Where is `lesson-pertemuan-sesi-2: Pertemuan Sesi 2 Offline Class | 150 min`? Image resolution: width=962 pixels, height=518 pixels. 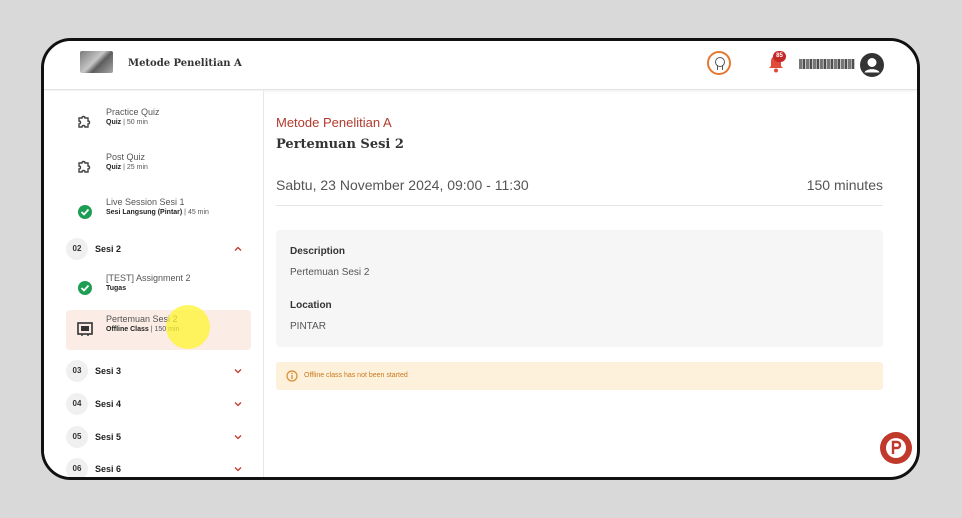 lesson-pertemuan-sesi-2: Pertemuan Sesi 2 Offline Class | 150 min is located at coordinates (158, 330).